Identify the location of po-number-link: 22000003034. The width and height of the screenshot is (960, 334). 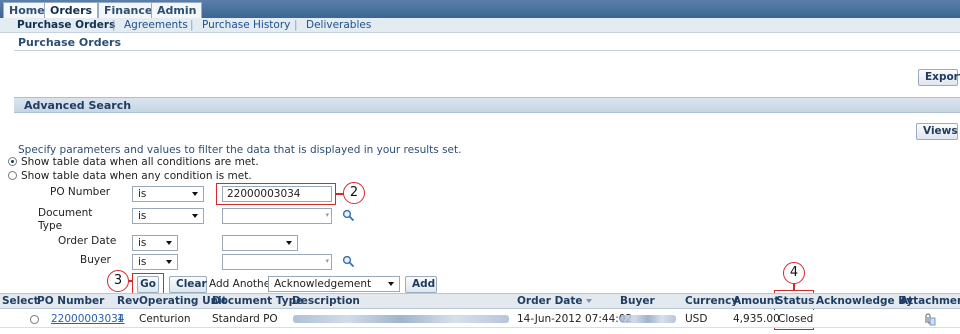
(88, 319).